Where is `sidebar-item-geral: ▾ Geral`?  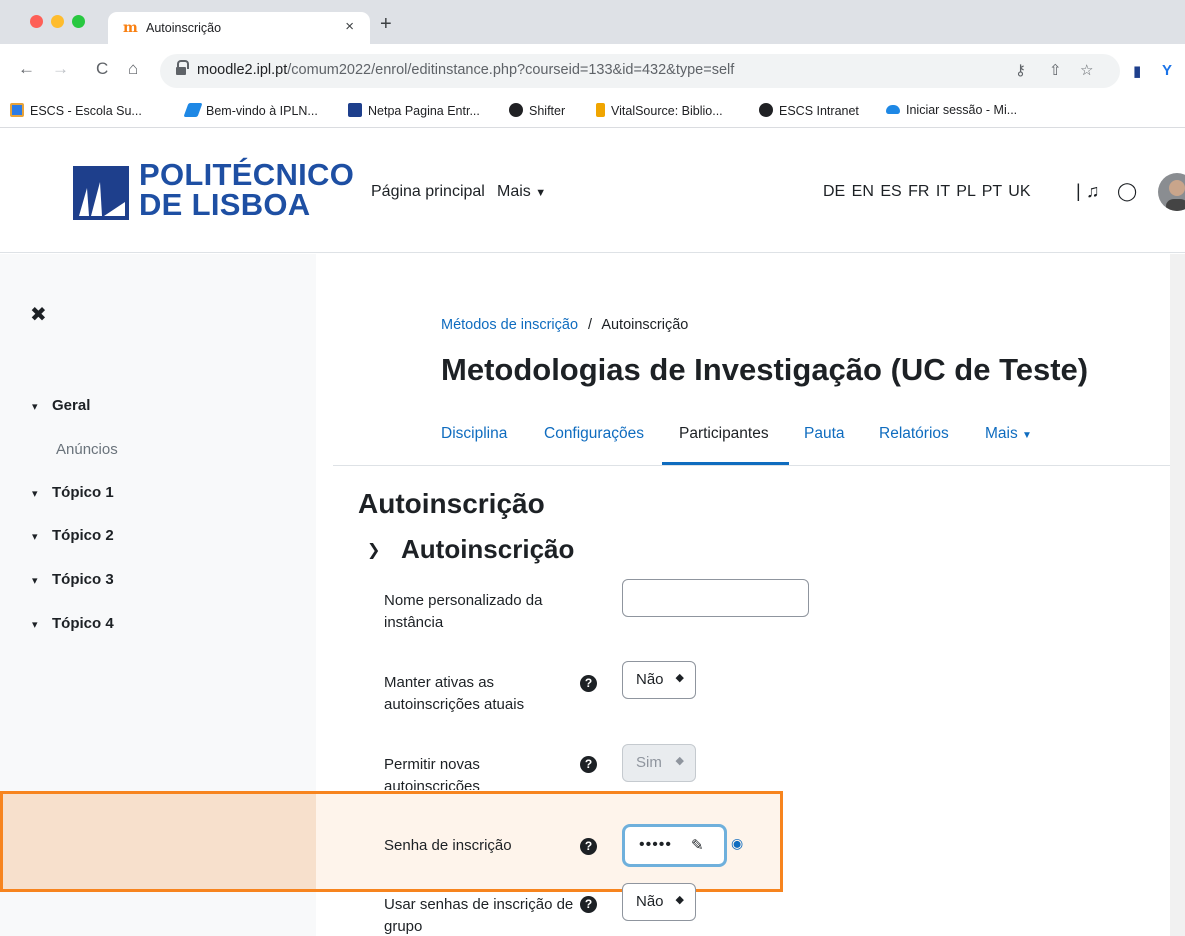 sidebar-item-geral: ▾ Geral is located at coordinates (61, 405).